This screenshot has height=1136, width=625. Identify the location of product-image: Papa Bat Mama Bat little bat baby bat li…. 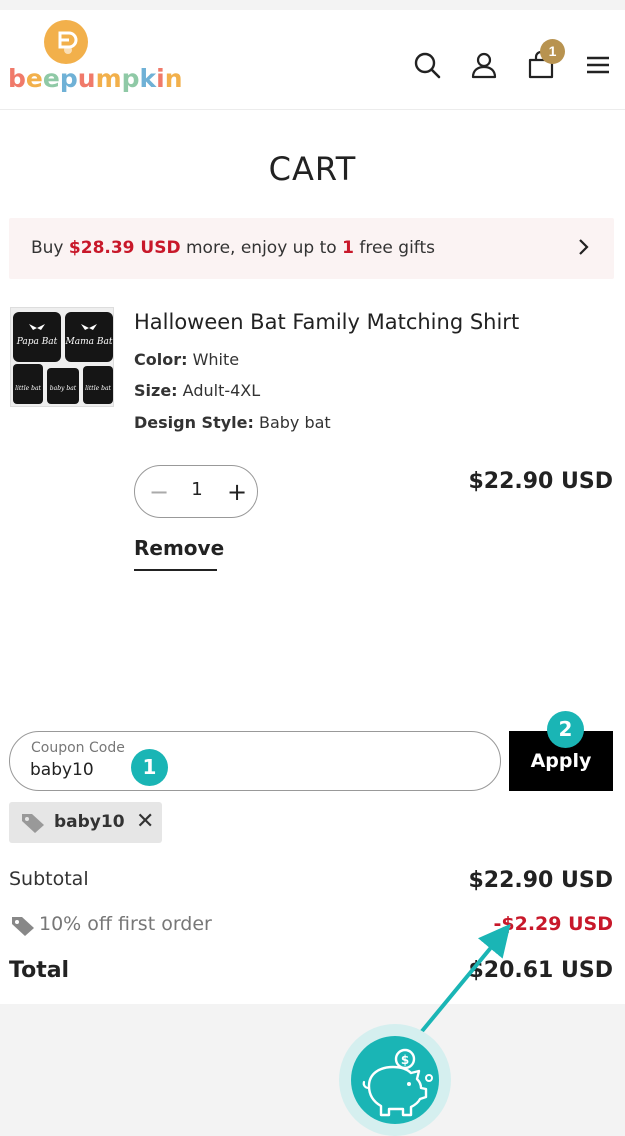
(62, 357).